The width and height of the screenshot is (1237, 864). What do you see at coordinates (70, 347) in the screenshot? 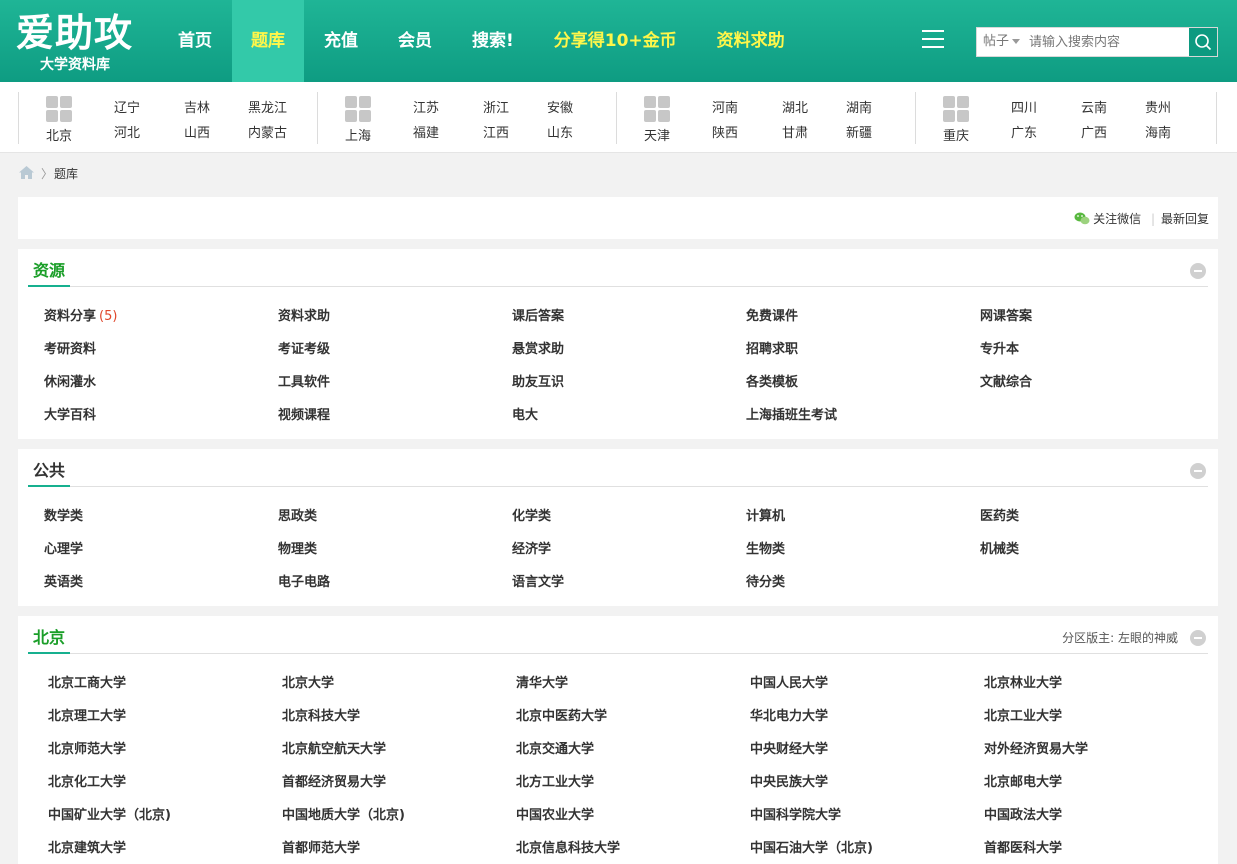
I see `forum-category-link: 考研资料` at bounding box center [70, 347].